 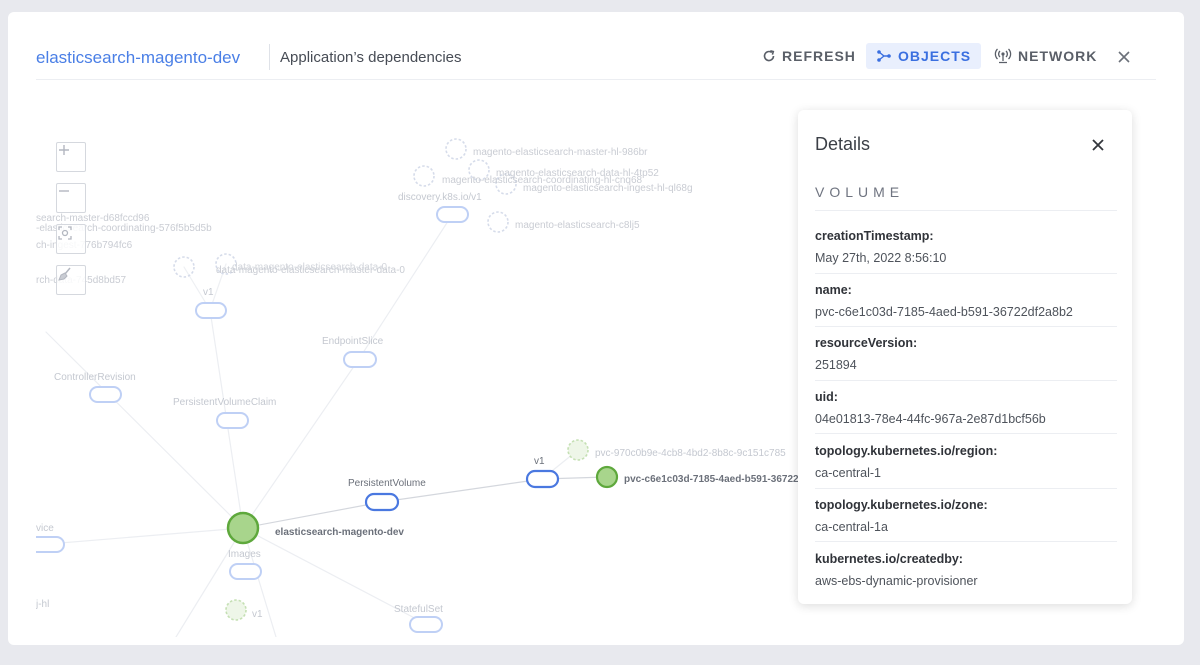 What do you see at coordinates (881, 258) in the screenshot?
I see `property-value: May 27th, 2022 8:56:10` at bounding box center [881, 258].